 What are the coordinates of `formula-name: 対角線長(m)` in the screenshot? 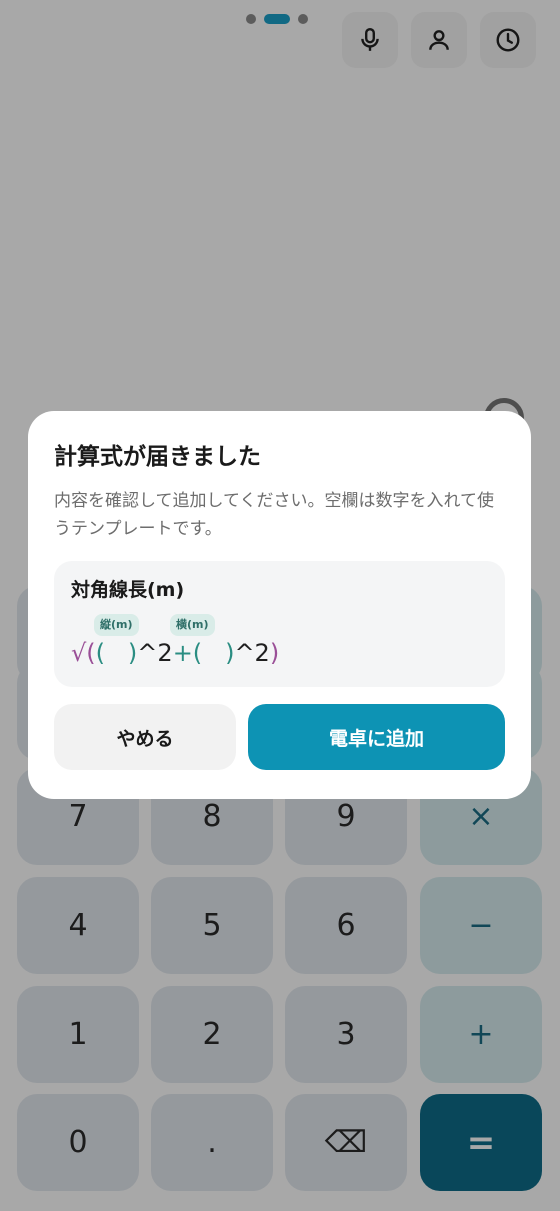 It's located at (128, 590).